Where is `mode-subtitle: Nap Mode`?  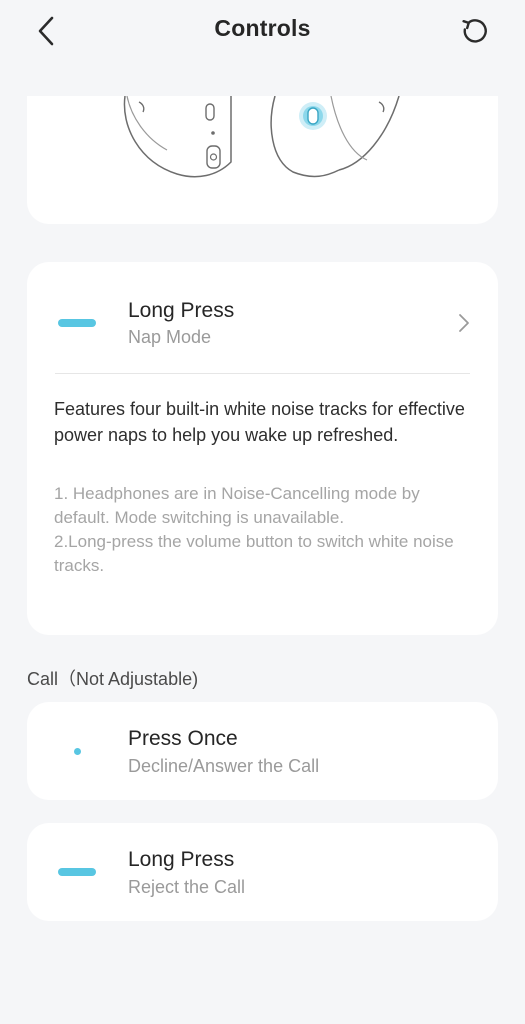
mode-subtitle: Nap Mode is located at coordinates (170, 337).